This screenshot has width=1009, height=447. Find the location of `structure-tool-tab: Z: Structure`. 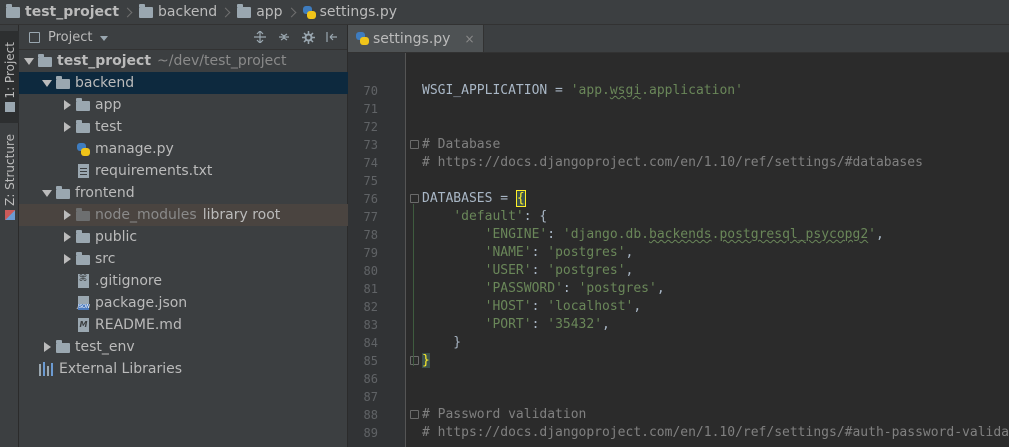

structure-tool-tab: Z: Structure is located at coordinates (9, 177).